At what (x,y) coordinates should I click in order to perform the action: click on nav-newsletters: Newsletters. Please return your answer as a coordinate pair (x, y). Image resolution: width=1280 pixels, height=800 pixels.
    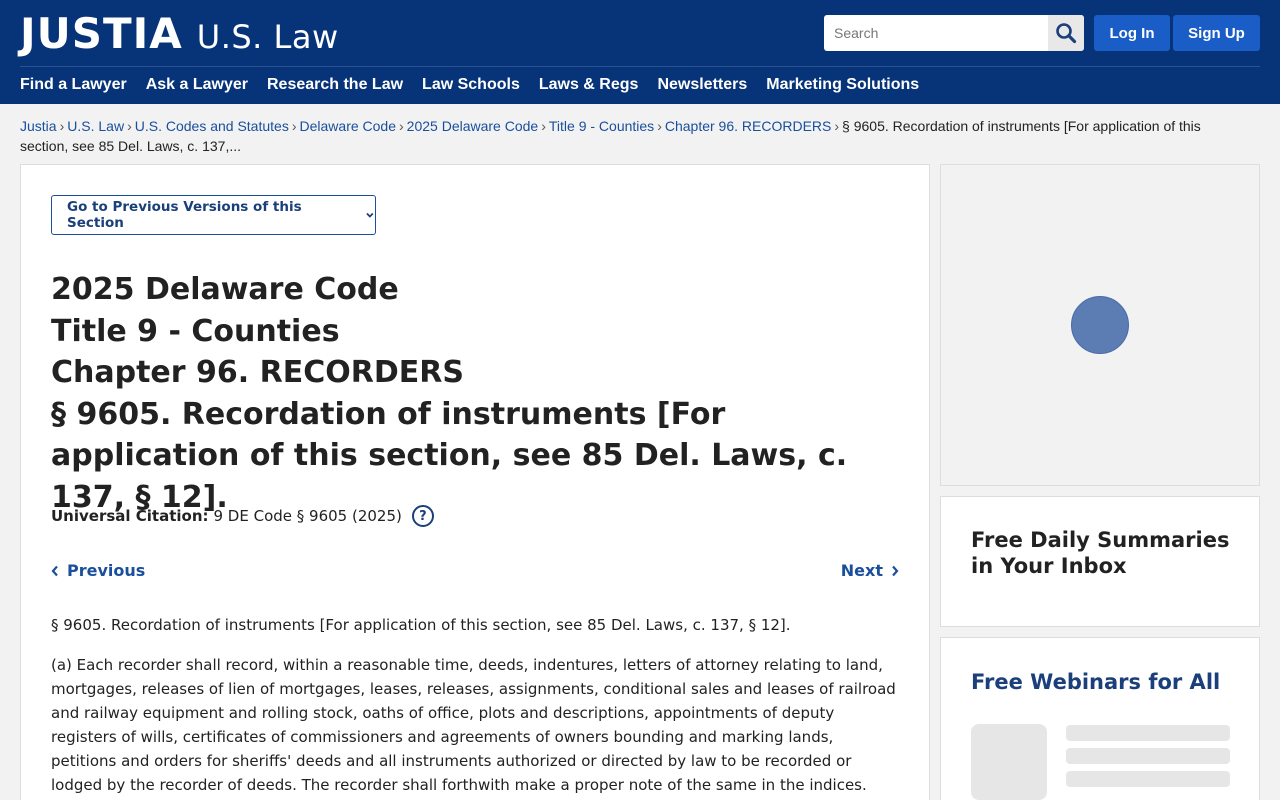
    Looking at the image, I should click on (702, 85).